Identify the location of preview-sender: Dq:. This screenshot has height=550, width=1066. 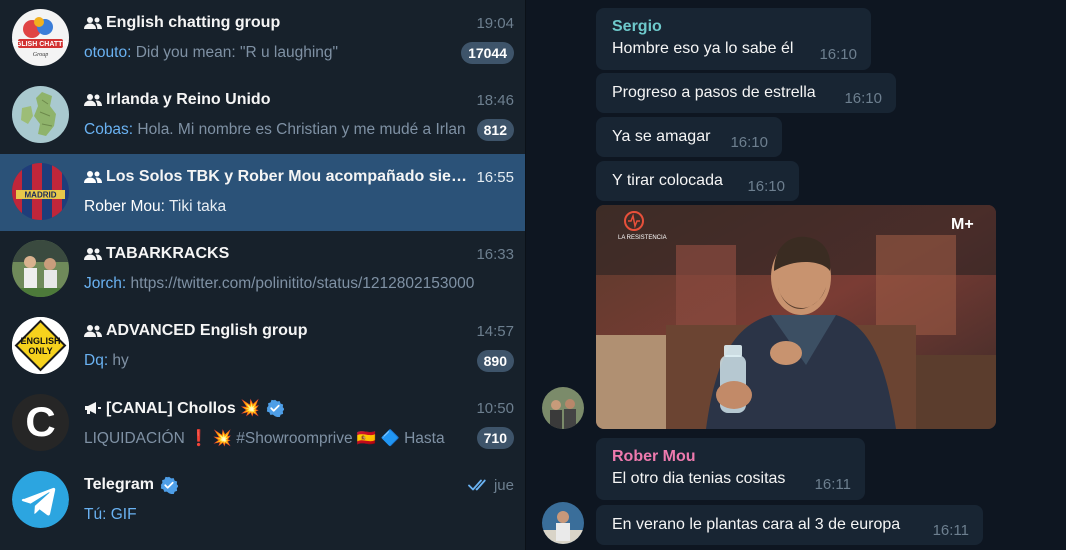
(96, 360).